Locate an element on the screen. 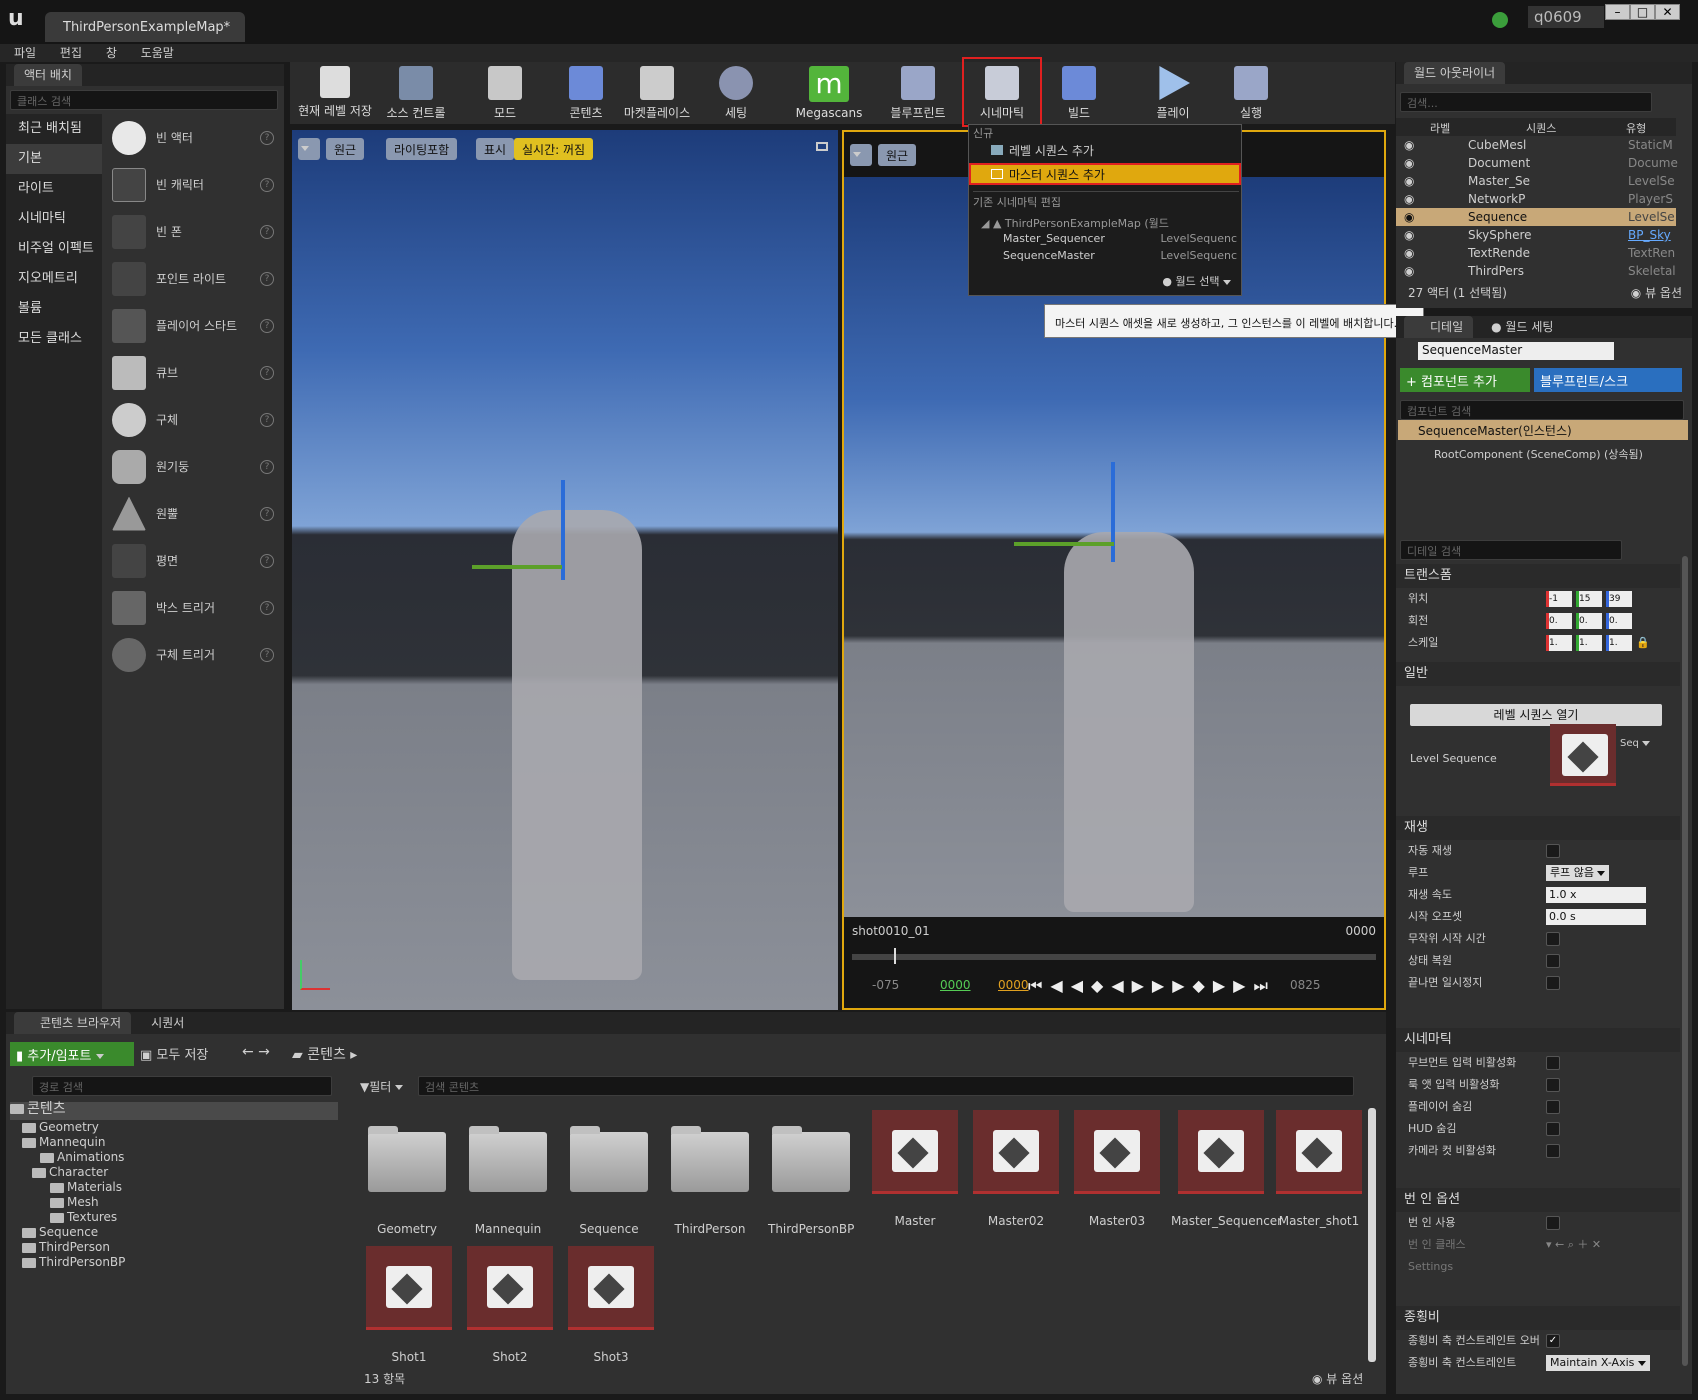 This screenshot has height=1400, width=1698. asset-master03: Master03 is located at coordinates (1117, 1169).